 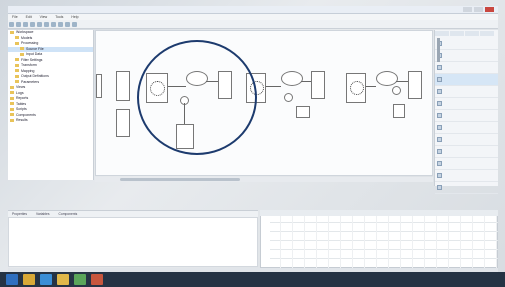 What do you see at coordinates (97, 279) in the screenshot?
I see `tool-icon` at bounding box center [97, 279].